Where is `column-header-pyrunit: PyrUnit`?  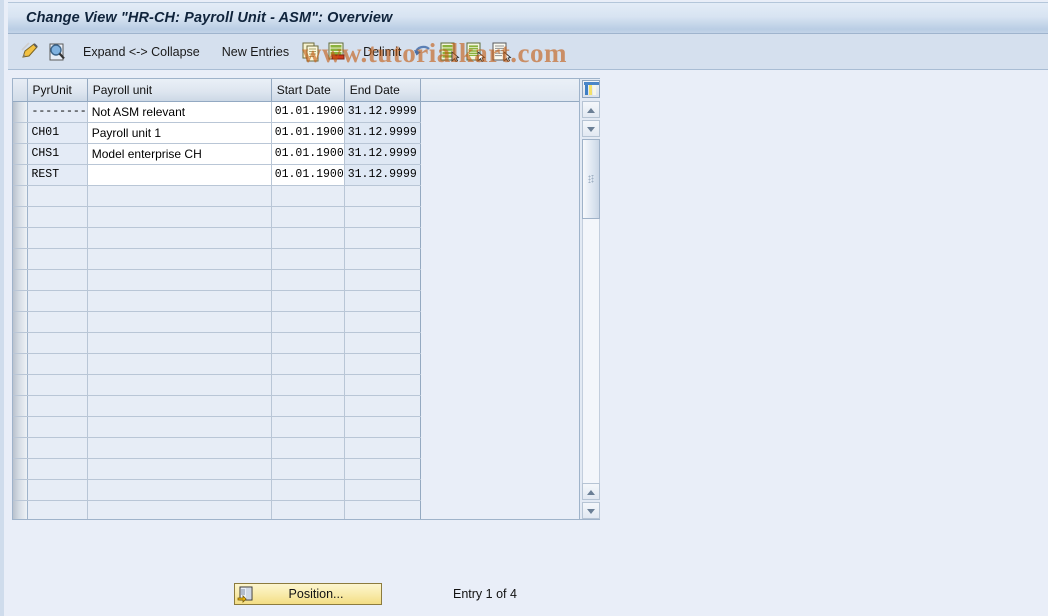
column-header-pyrunit: PyrUnit is located at coordinates (57, 90).